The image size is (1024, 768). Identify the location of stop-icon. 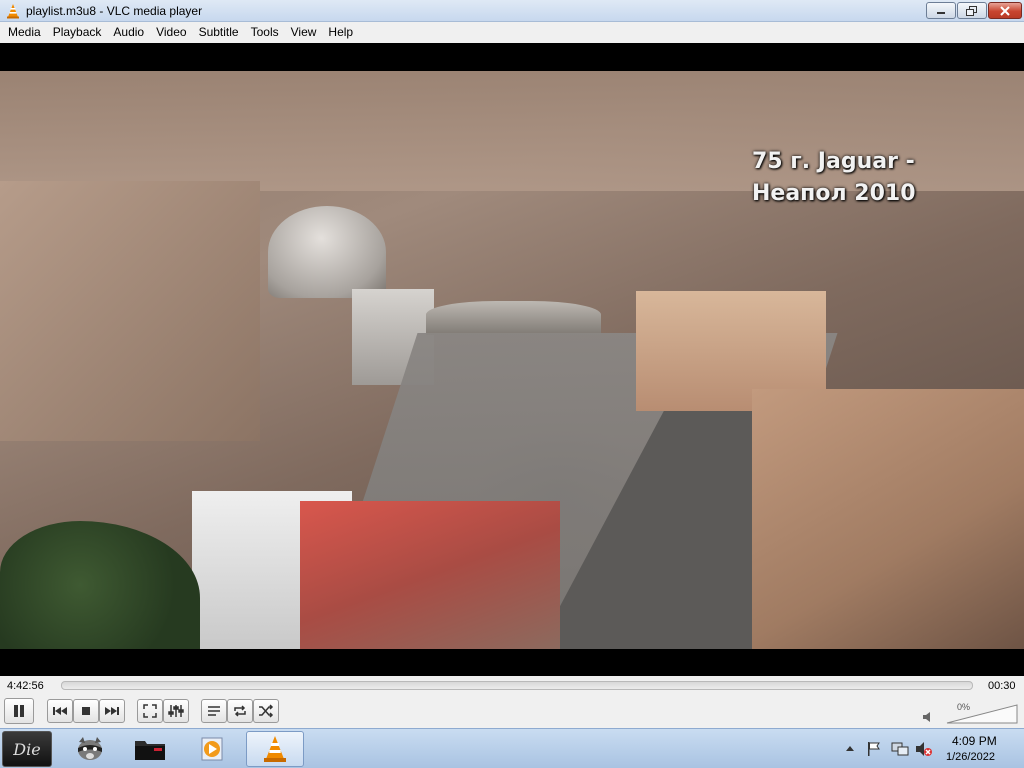
(86, 711).